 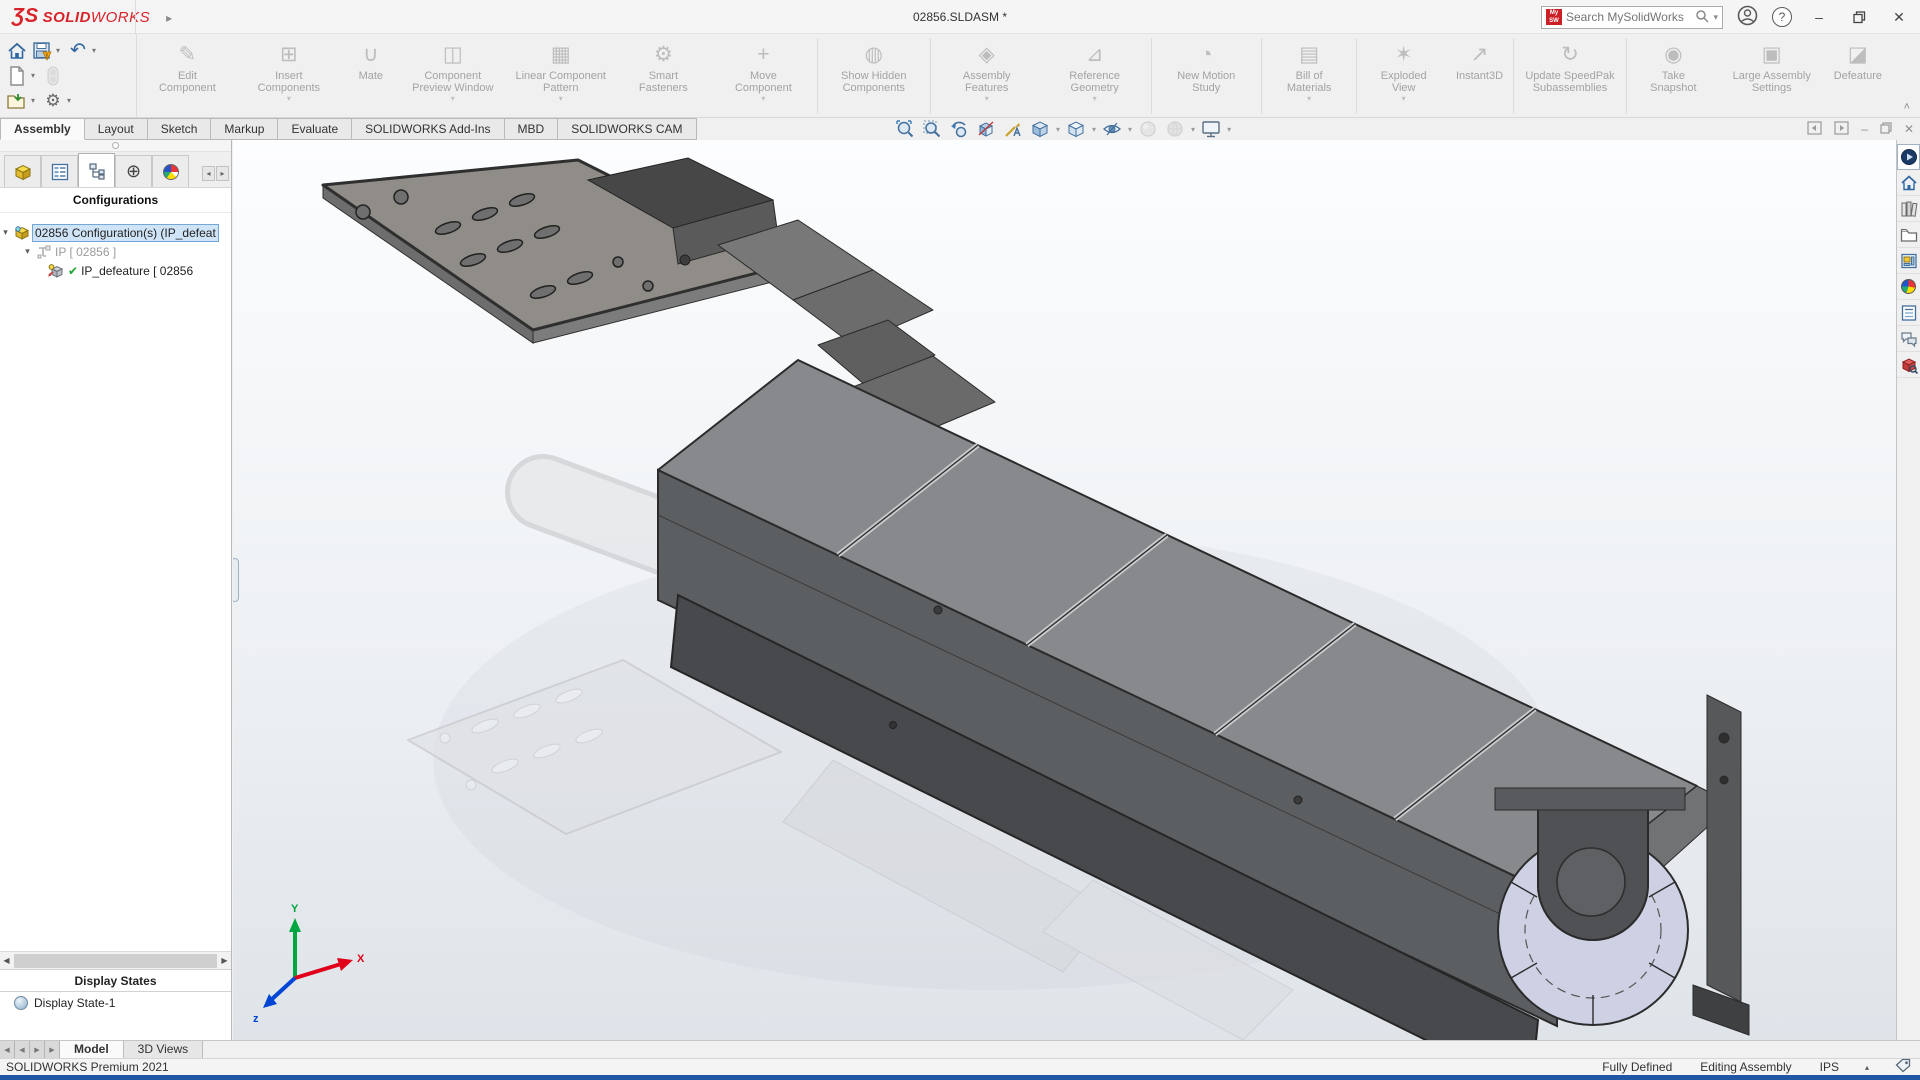 What do you see at coordinates (1309, 76) in the screenshot?
I see `bill-of-materials-button: ▤ Bill of Materials ▾` at bounding box center [1309, 76].